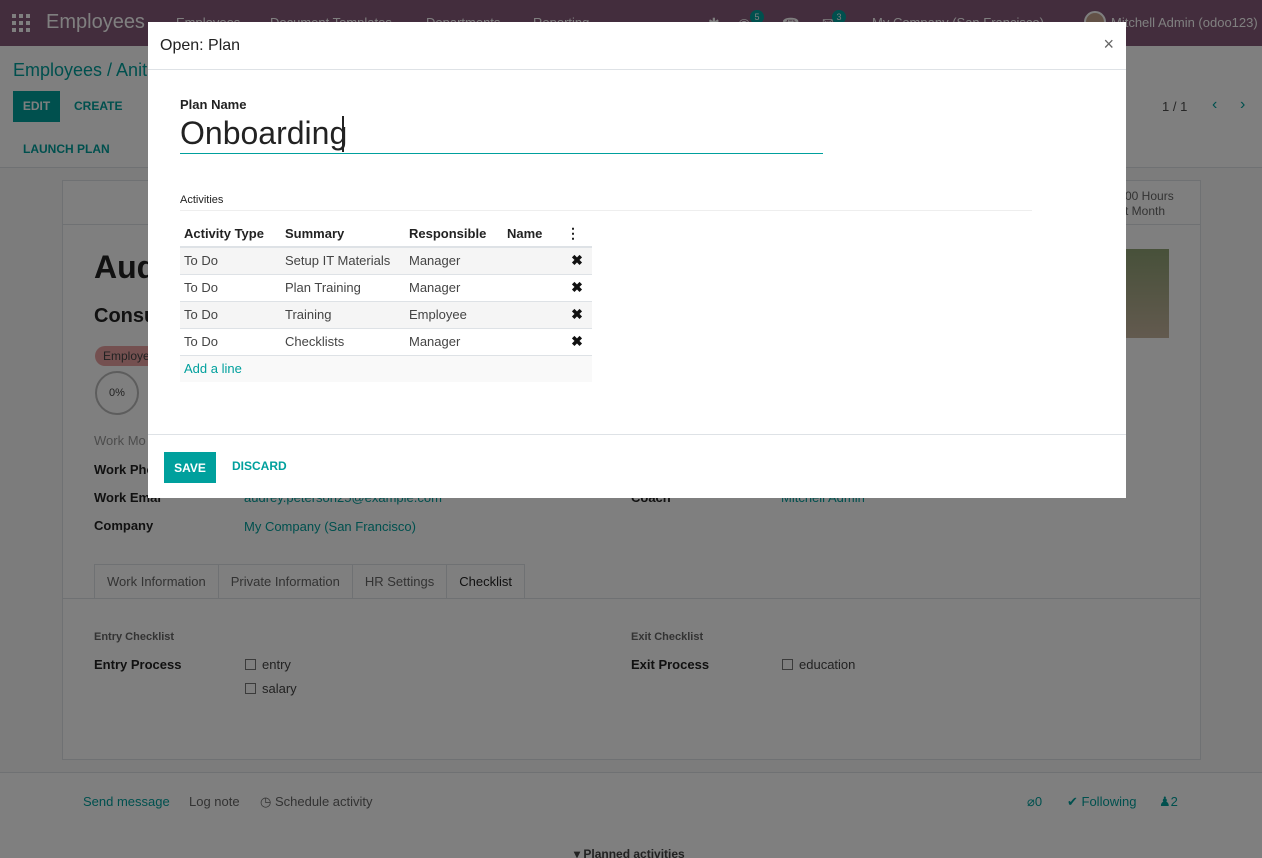  I want to click on table-row: To Do Checklists Manager ✖, so click(386, 342).